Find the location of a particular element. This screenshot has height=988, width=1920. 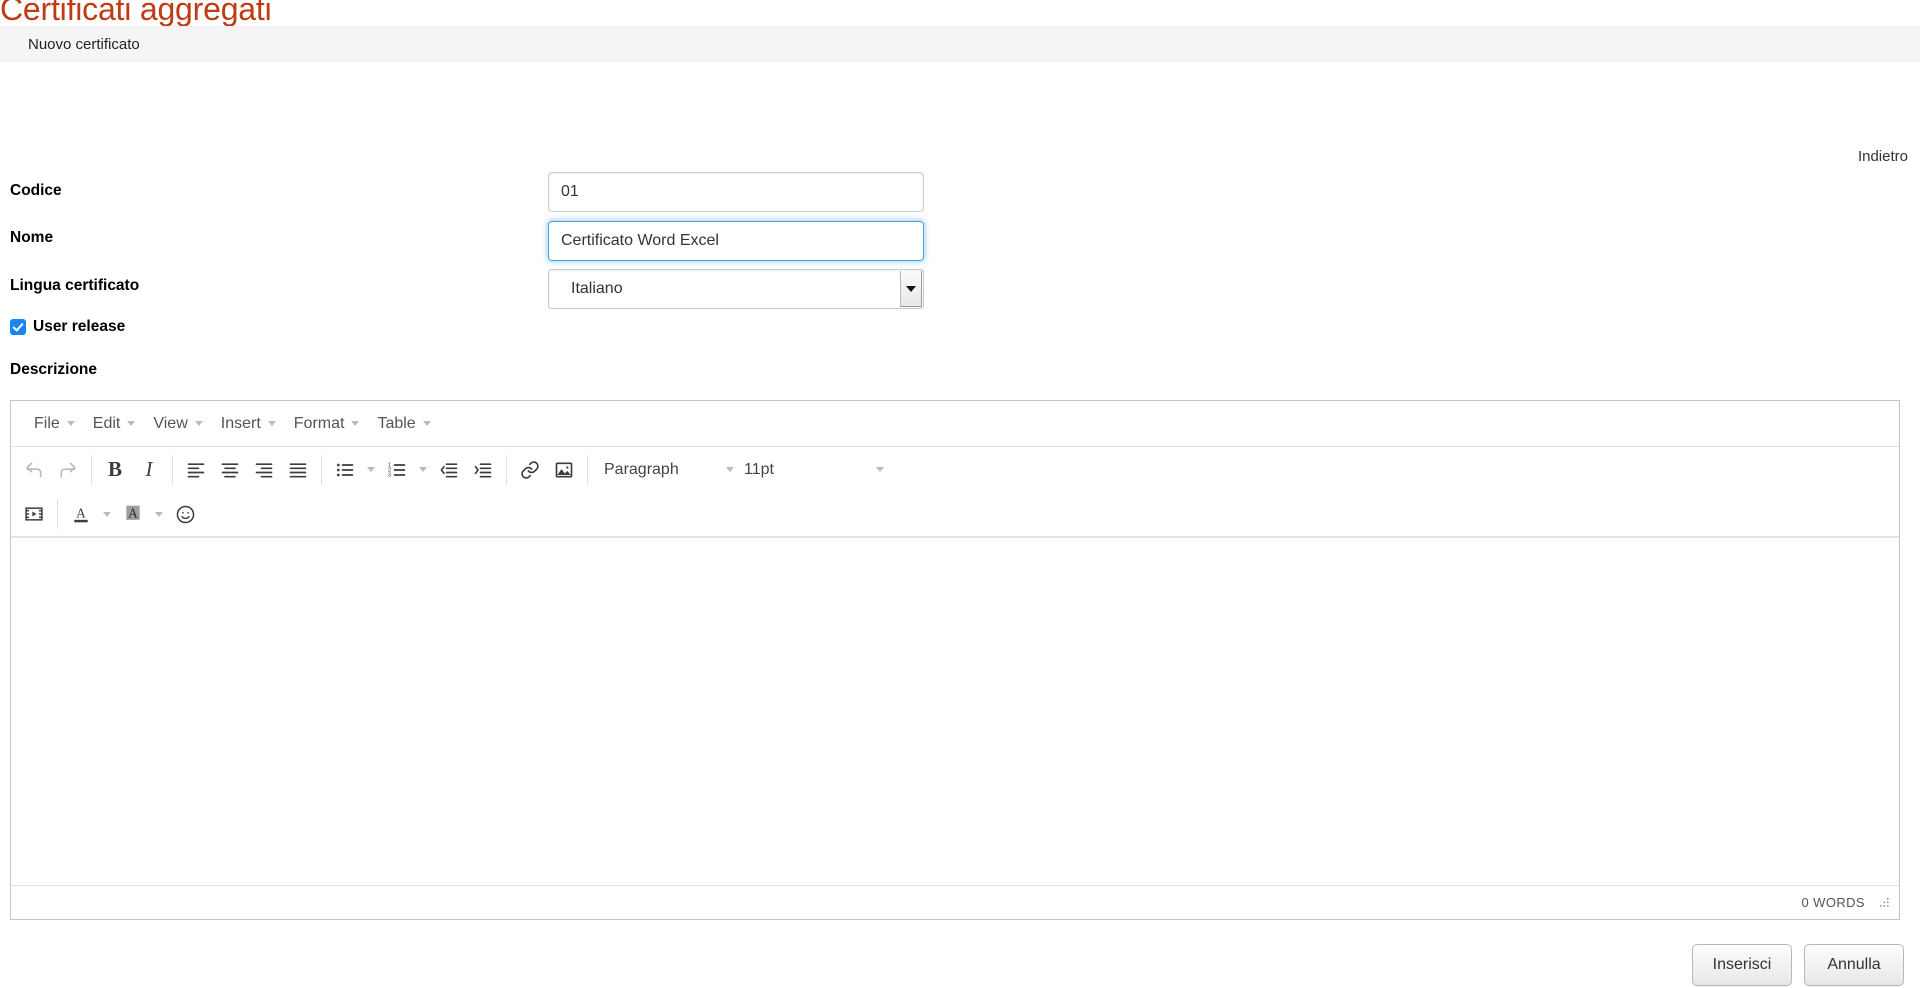

menu-file: File is located at coordinates (54, 424).